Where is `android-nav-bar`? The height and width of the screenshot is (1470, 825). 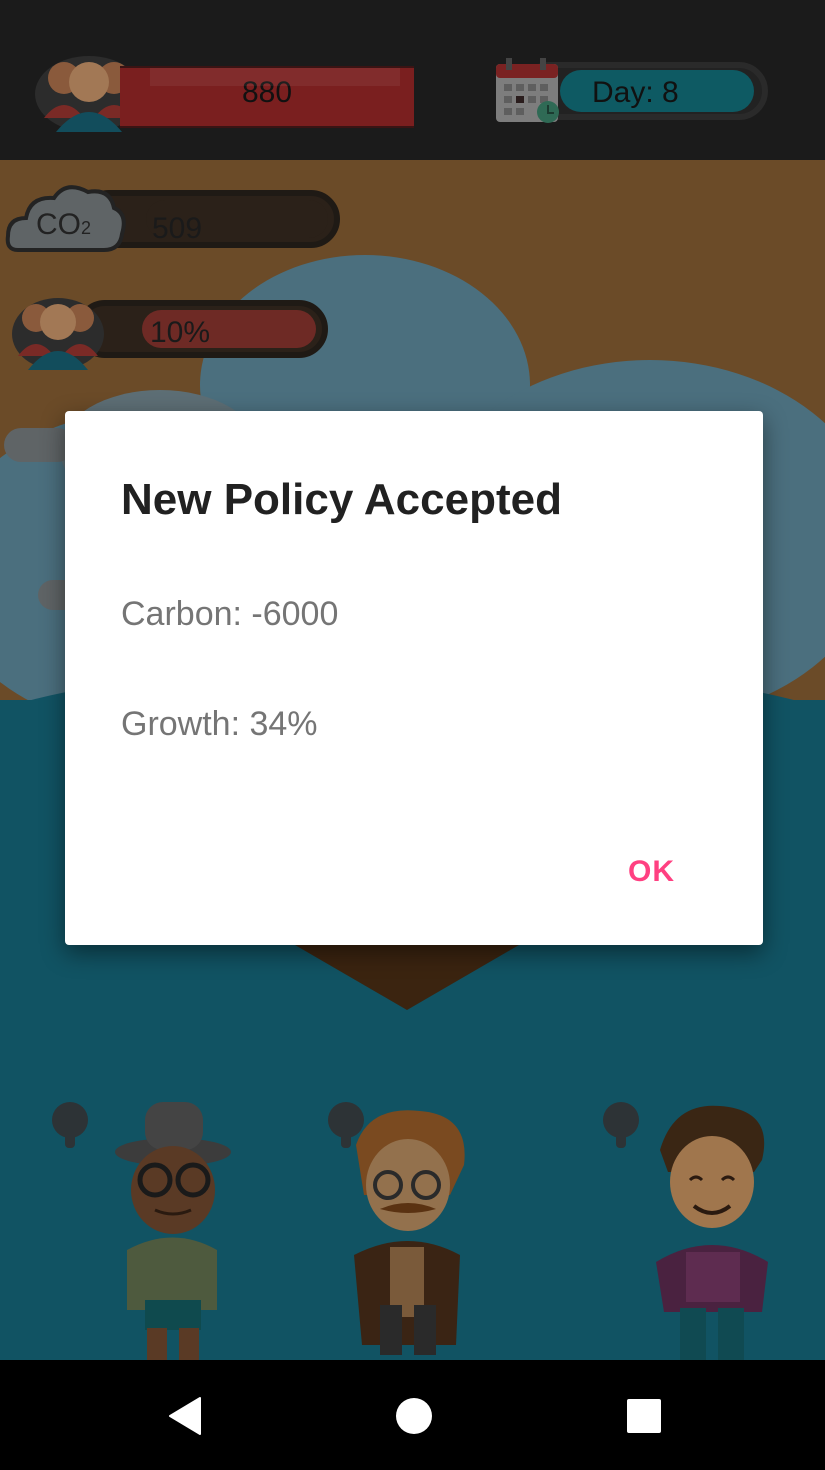
android-nav-bar is located at coordinates (412, 1415).